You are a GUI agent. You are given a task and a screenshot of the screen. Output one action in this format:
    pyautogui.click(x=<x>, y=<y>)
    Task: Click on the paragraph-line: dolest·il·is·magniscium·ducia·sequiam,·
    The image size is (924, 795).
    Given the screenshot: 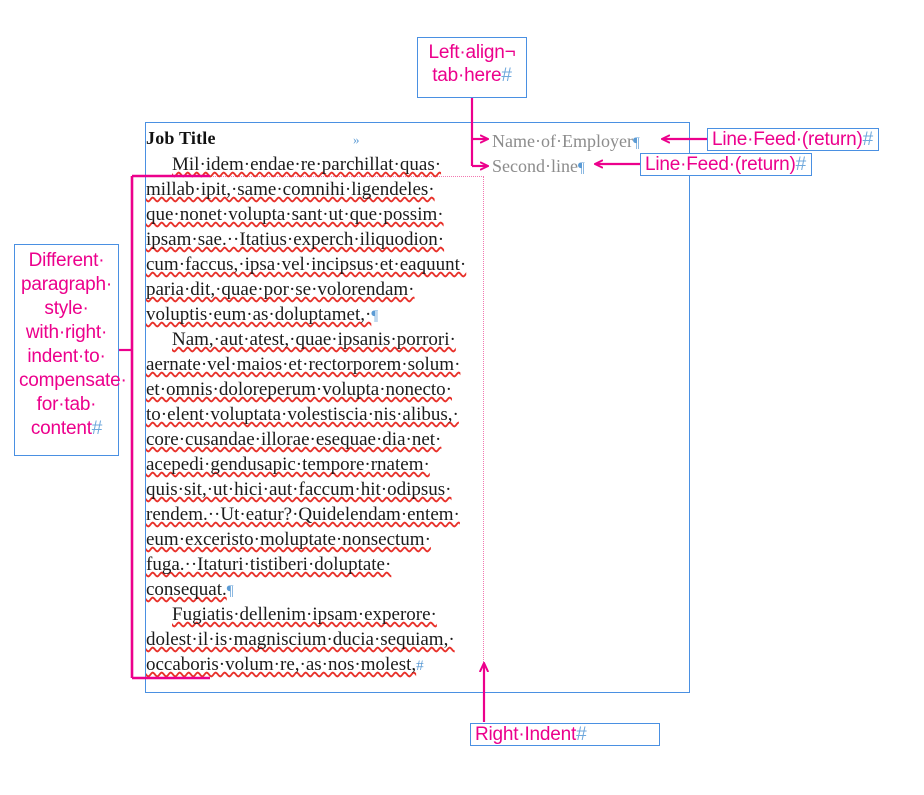 What is the action you would take?
    pyautogui.click(x=300, y=639)
    